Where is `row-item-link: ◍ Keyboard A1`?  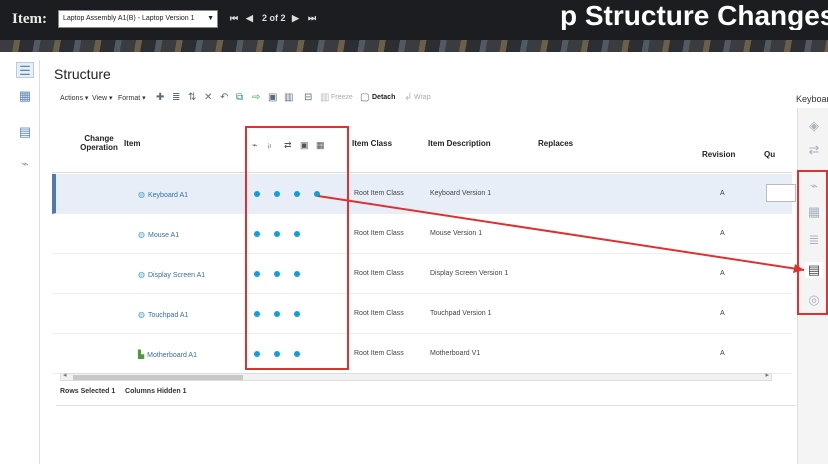
row-item-link: ◍ Keyboard A1 is located at coordinates (163, 194).